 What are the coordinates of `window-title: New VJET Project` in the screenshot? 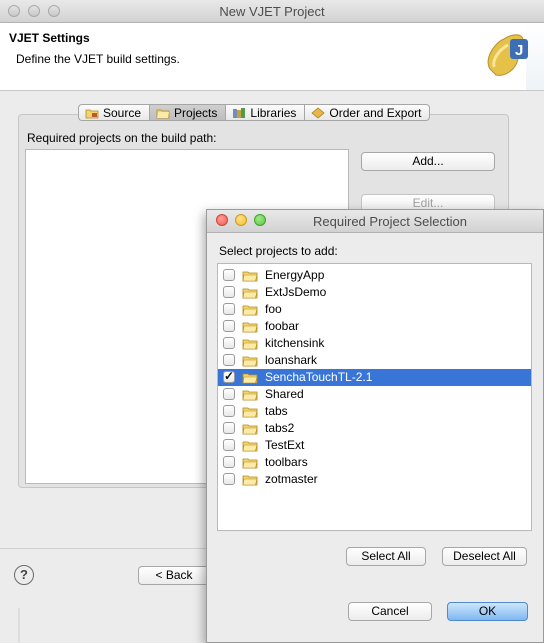 It's located at (272, 11).